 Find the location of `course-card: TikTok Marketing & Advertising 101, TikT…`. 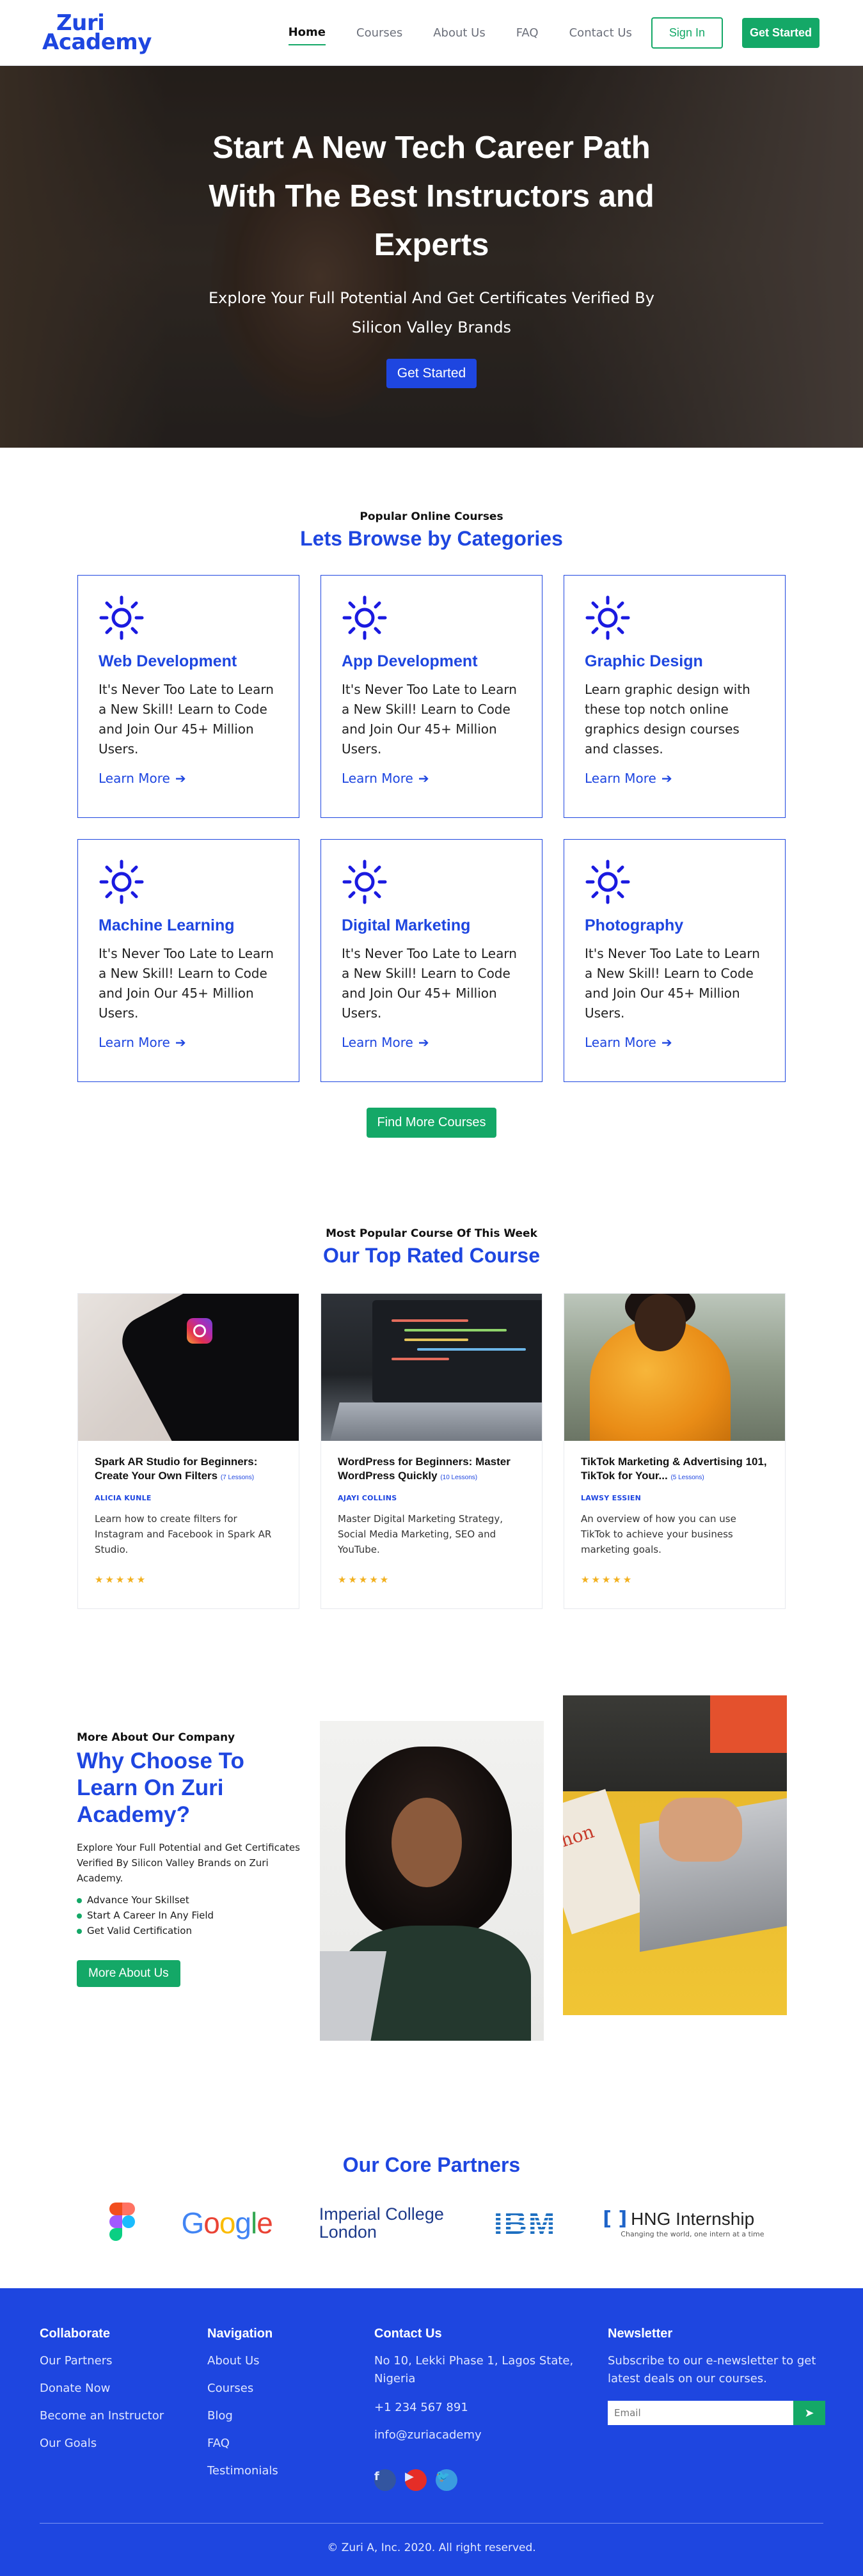

course-card: TikTok Marketing & Advertising 101, TikT… is located at coordinates (675, 1451).